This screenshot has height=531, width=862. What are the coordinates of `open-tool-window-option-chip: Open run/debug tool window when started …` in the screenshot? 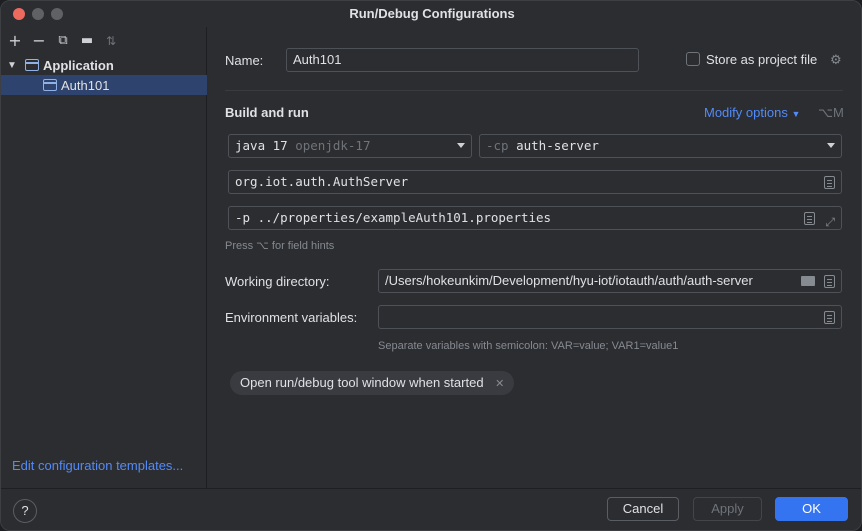 It's located at (372, 383).